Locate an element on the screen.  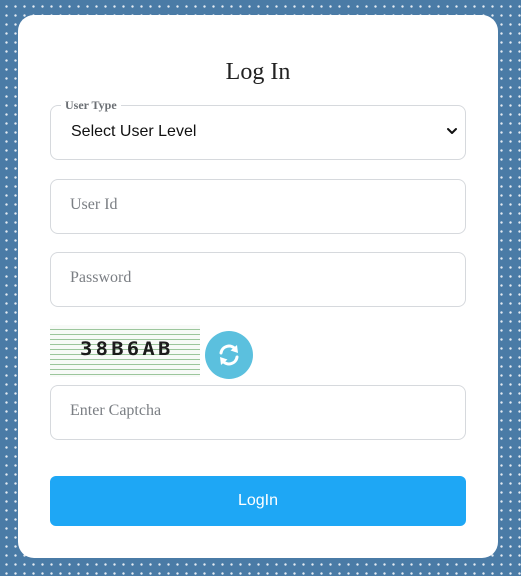
user-type-selected: Select User Level is located at coordinates (134, 131).